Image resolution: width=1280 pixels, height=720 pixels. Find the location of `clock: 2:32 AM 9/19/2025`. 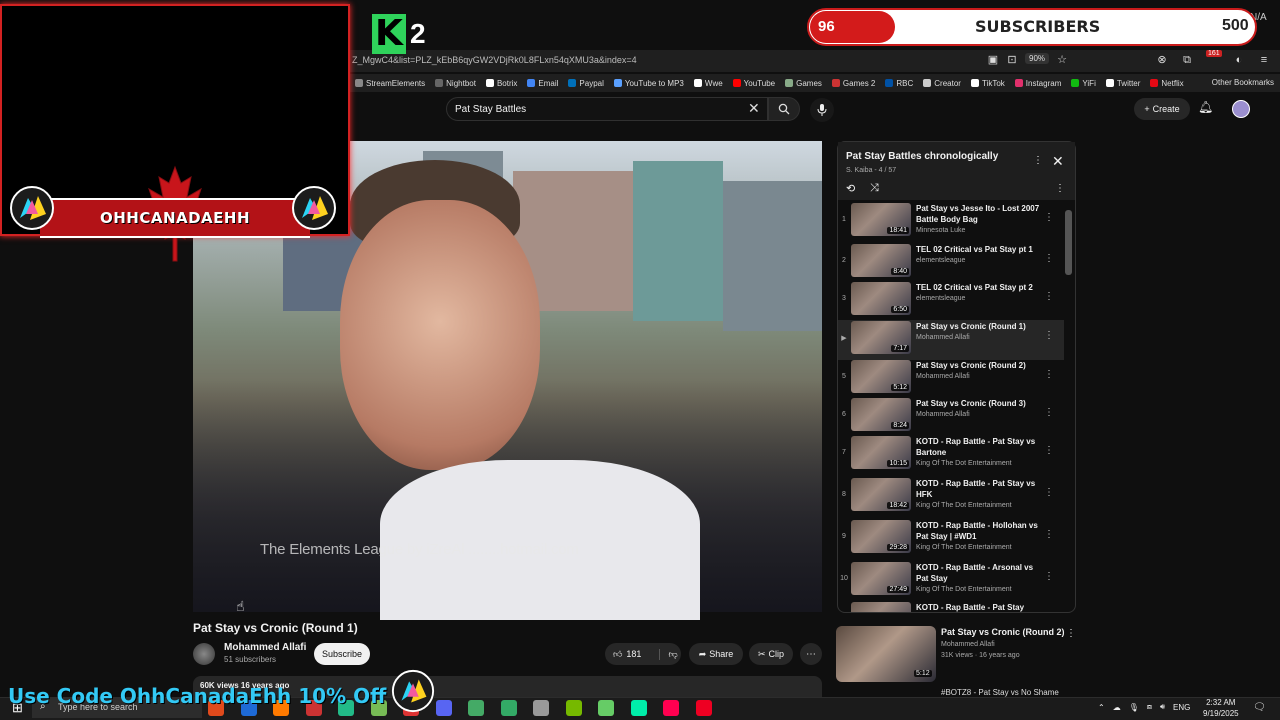

clock: 2:32 AM 9/19/2025 is located at coordinates (1221, 708).